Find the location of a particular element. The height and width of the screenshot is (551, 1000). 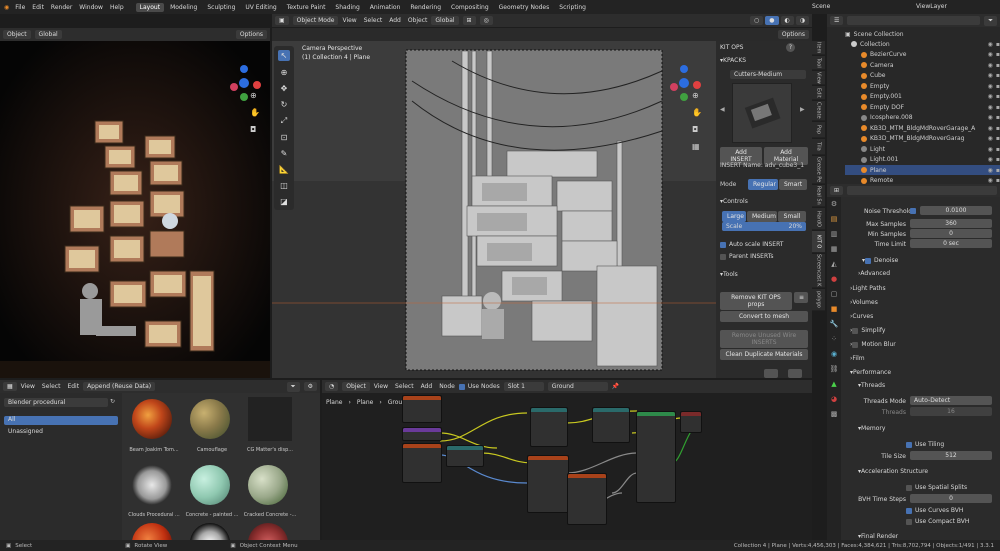

outliner-row: Light.001 ◉ ▪ is located at coordinates (922, 160).